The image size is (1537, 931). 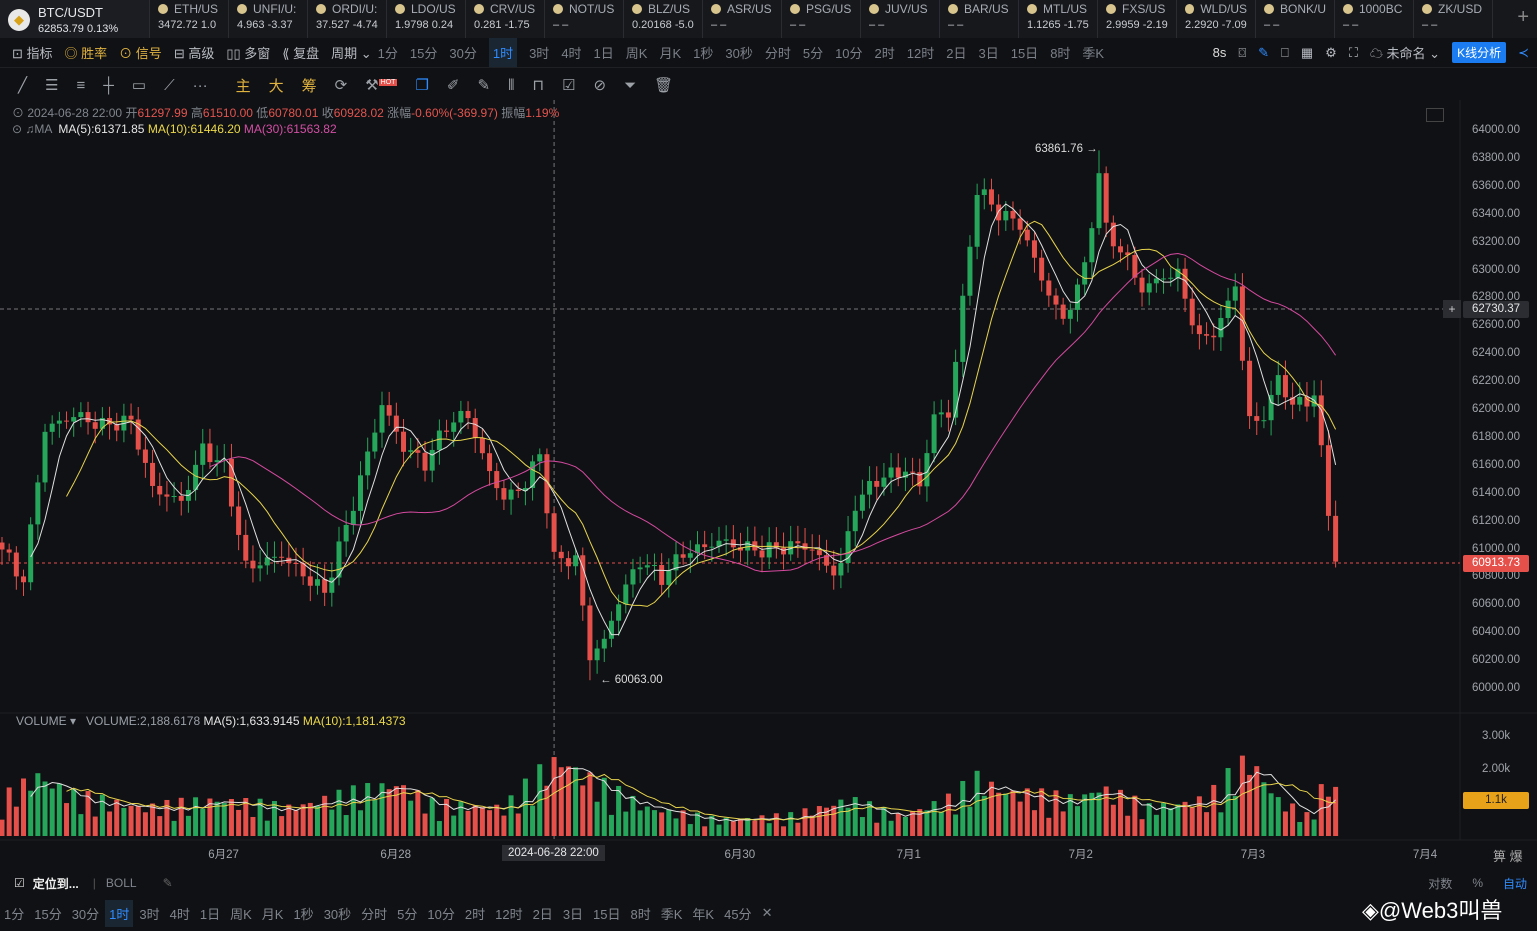 I want to click on bottom-period-6: 1日, so click(x=210, y=913).